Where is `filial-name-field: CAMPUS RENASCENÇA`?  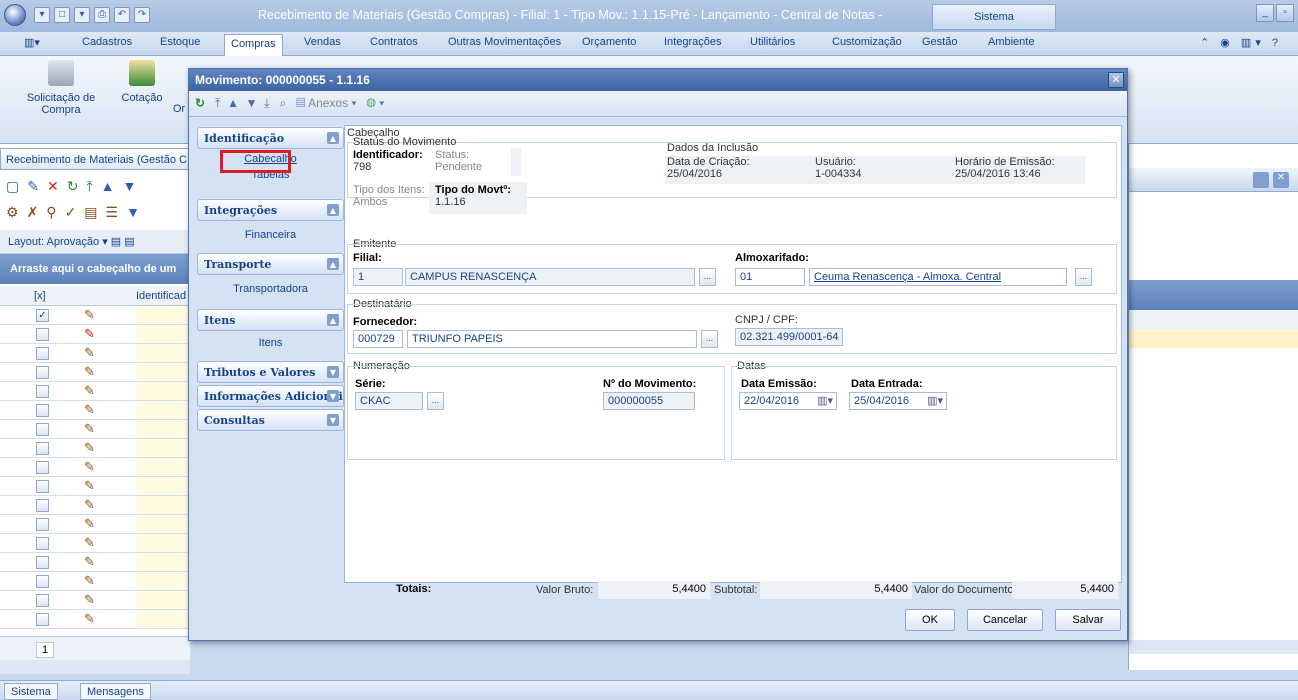 filial-name-field: CAMPUS RENASCENÇA is located at coordinates (550, 277).